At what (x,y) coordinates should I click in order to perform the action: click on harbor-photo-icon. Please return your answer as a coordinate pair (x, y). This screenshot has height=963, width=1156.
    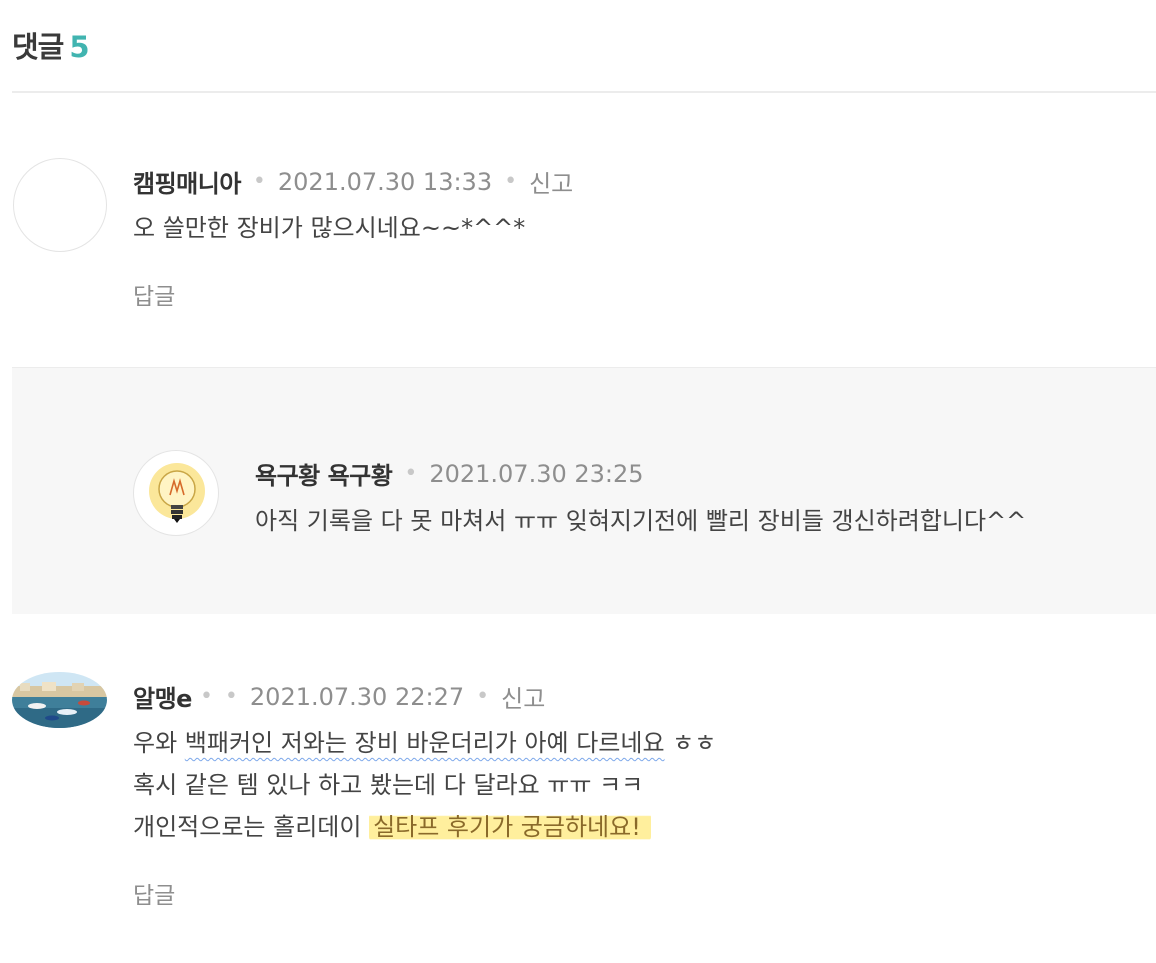
    Looking at the image, I should click on (59, 700).